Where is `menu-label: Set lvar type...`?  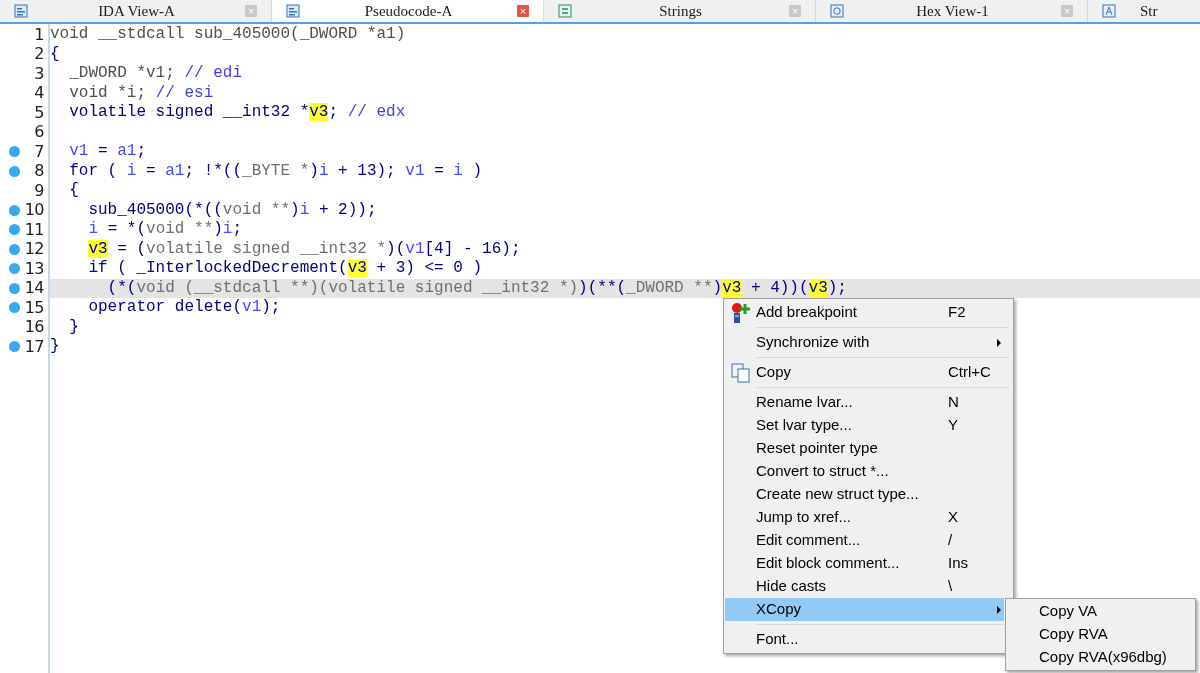 menu-label: Set lvar type... is located at coordinates (804, 425).